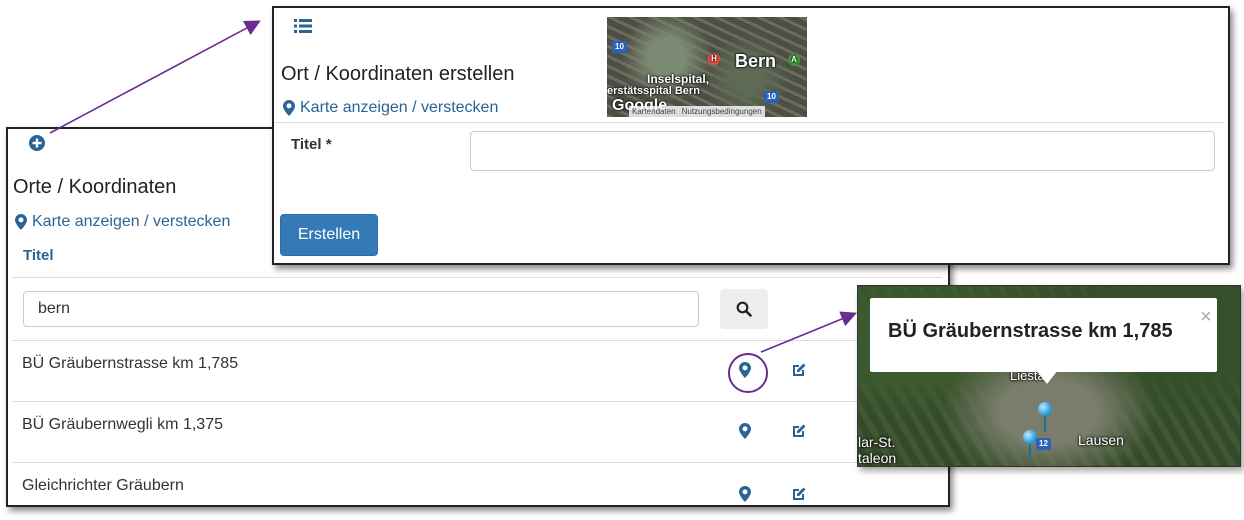 This screenshot has width=1244, height=520. Describe the element at coordinates (130, 363) in the screenshot. I see `row-title: BÜ Gräubernstrasse km 1,785` at that location.